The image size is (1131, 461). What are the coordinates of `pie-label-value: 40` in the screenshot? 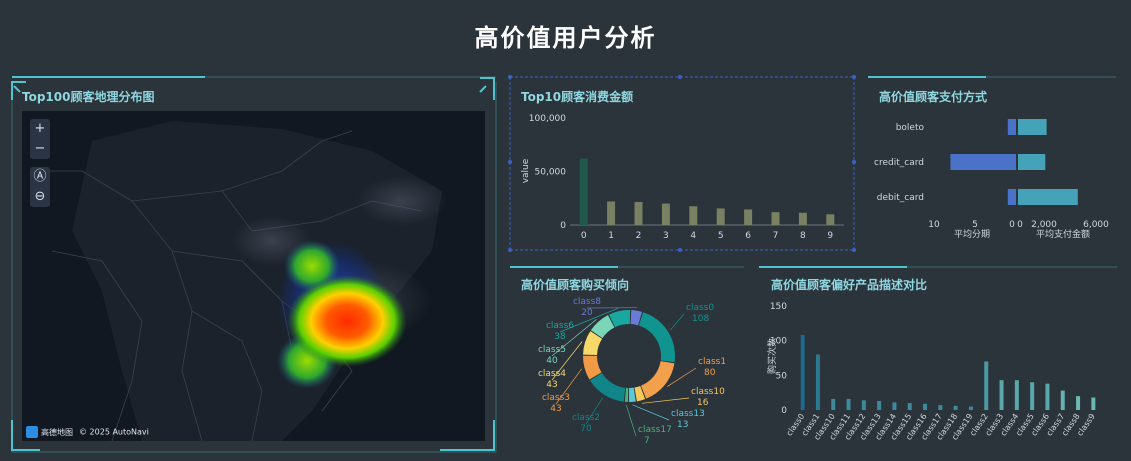 It's located at (552, 361).